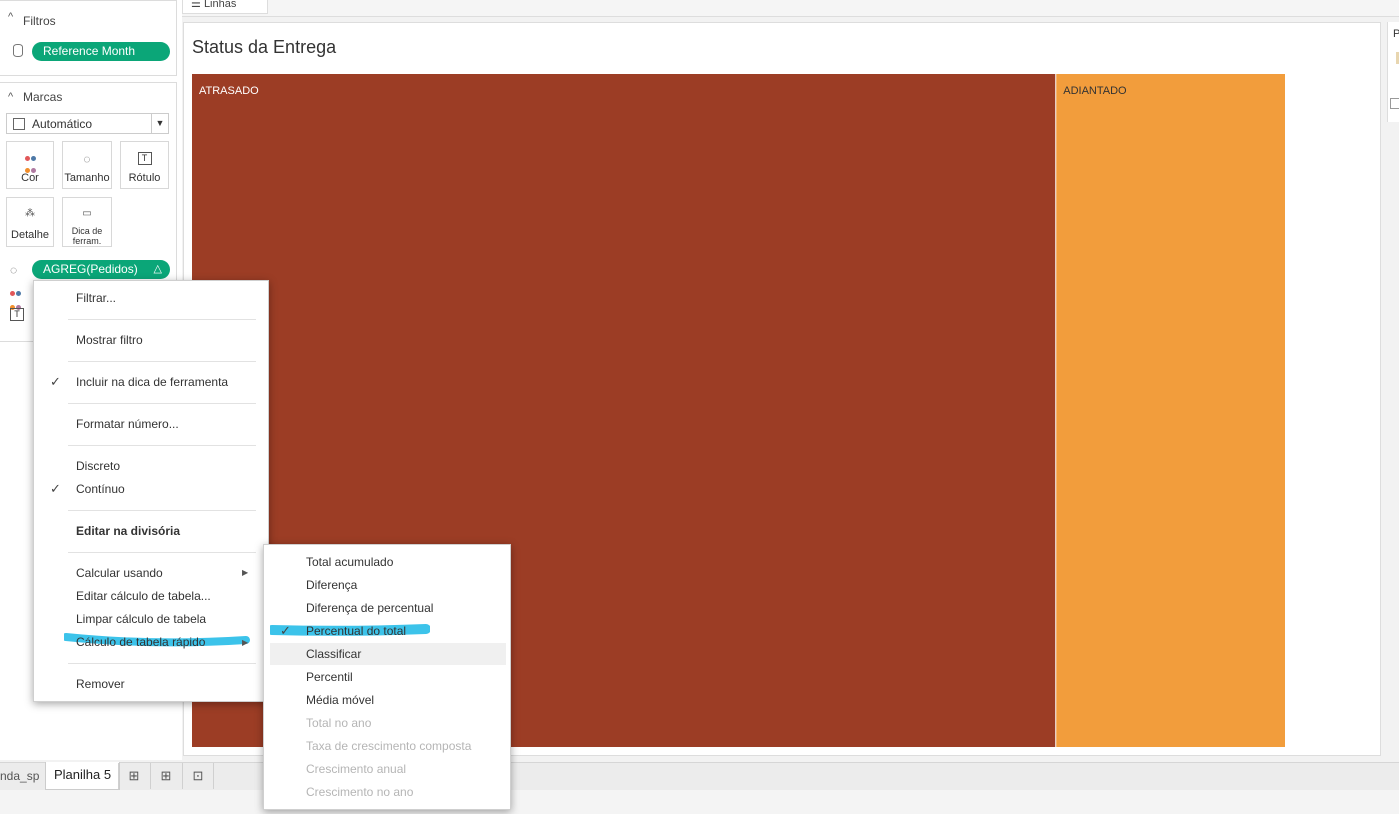 This screenshot has width=1399, height=814. I want to click on marks-title: Marcas, so click(43, 97).